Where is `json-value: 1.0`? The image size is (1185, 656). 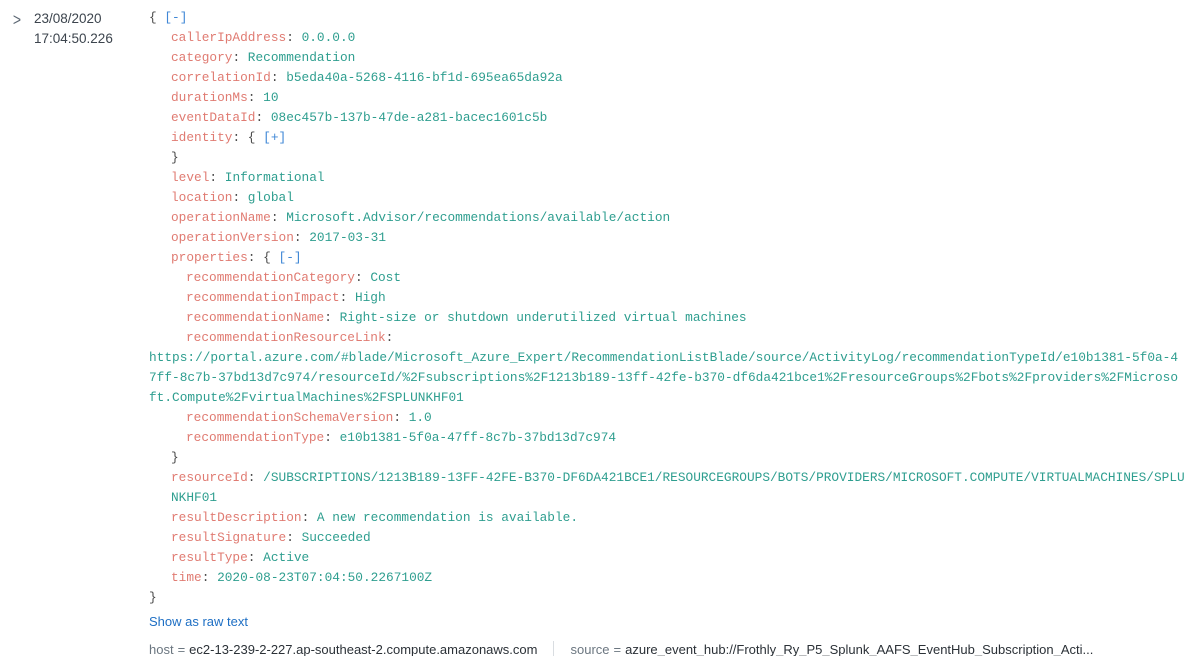 json-value: 1.0 is located at coordinates (420, 417).